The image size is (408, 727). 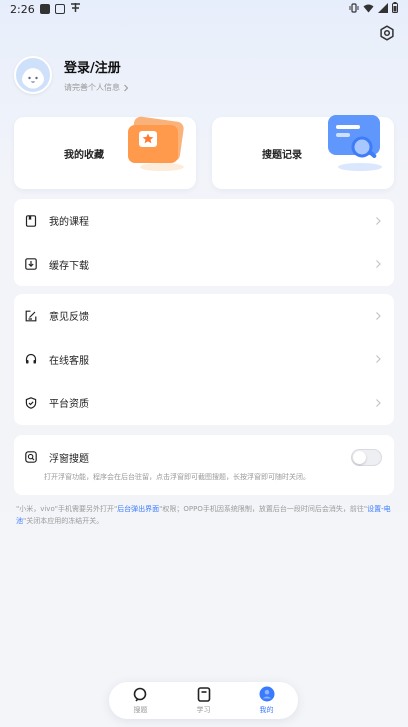 What do you see at coordinates (69, 459) in the screenshot?
I see `floating-search-label: 浮窗搜题` at bounding box center [69, 459].